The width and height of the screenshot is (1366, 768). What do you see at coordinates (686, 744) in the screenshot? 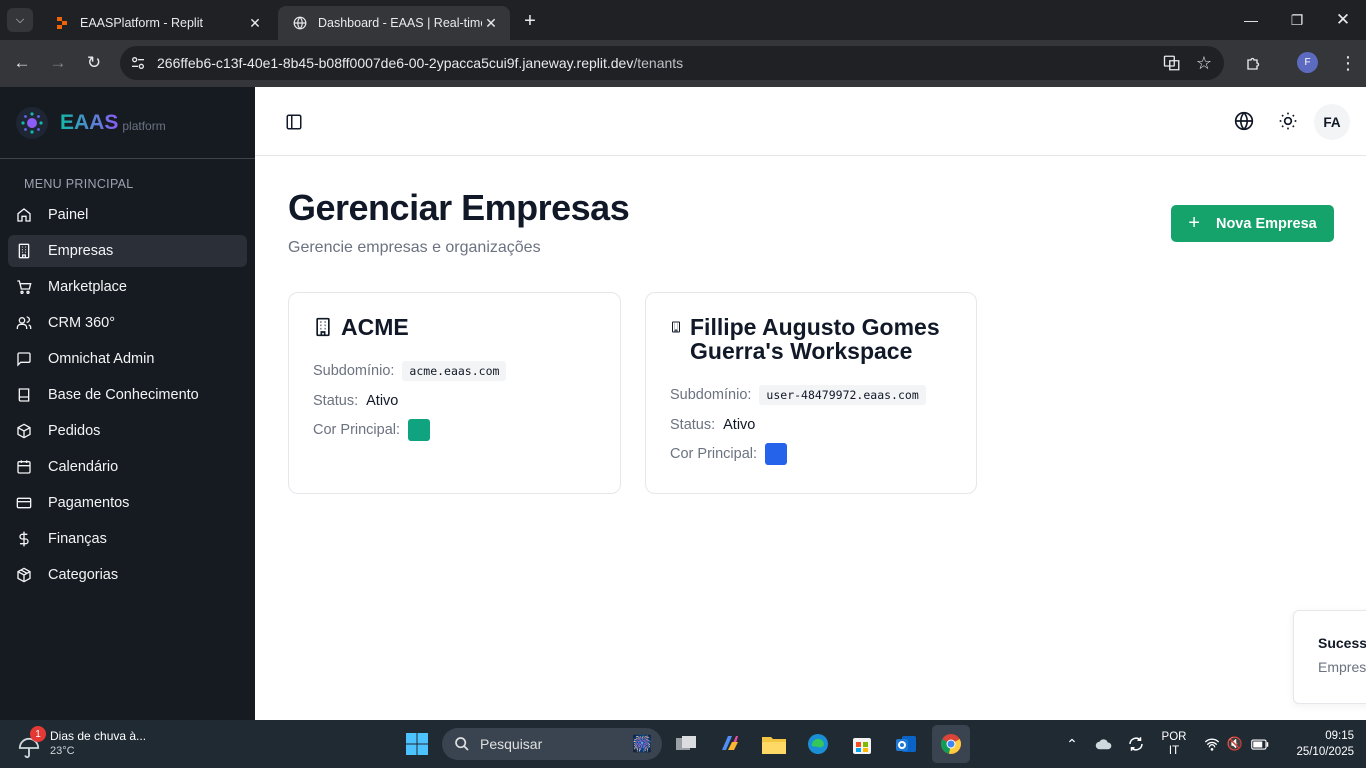
I see `task-view-icon` at bounding box center [686, 744].